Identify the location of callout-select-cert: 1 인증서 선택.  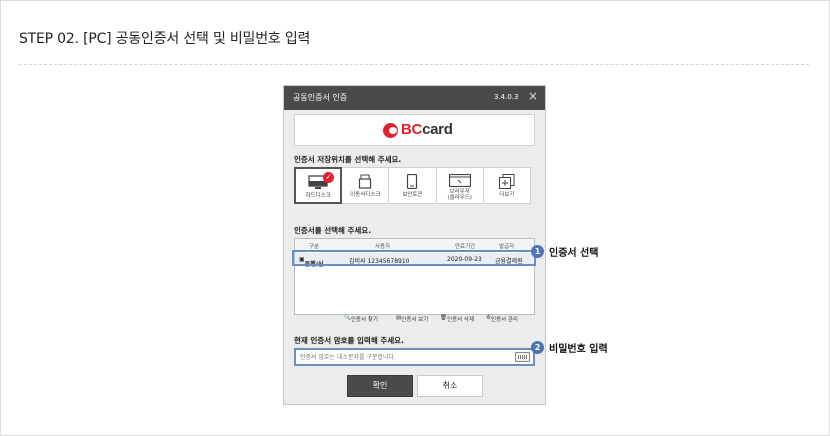
(564, 251).